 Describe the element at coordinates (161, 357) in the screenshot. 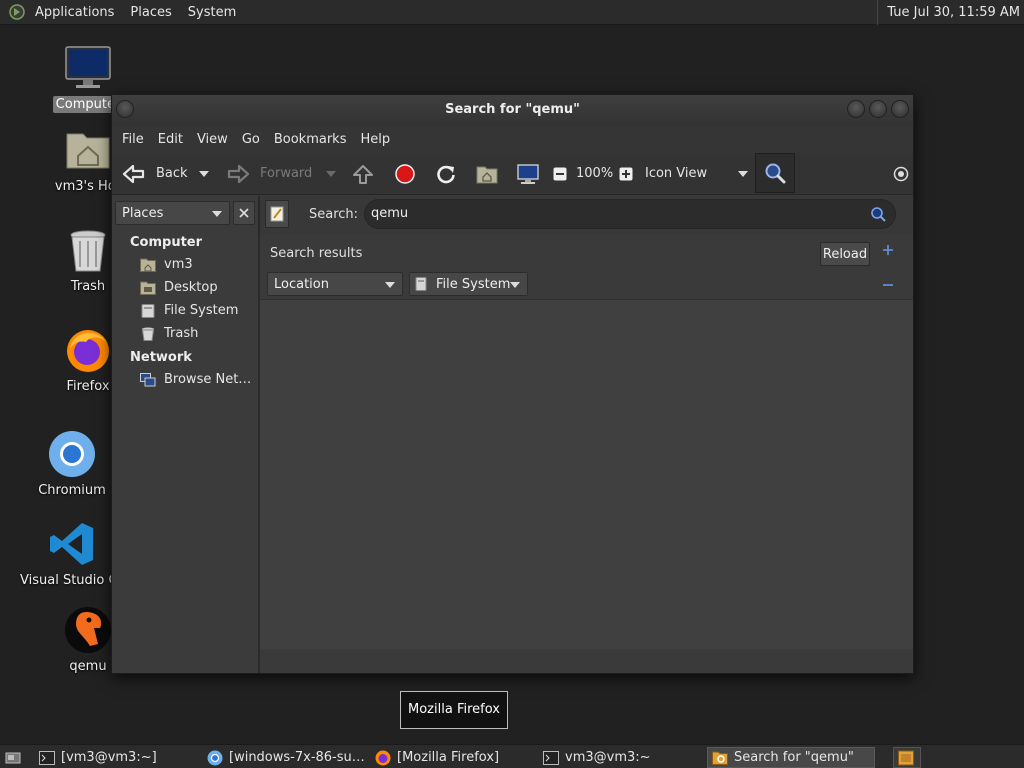

I see `sidebar-section-network: Network` at that location.